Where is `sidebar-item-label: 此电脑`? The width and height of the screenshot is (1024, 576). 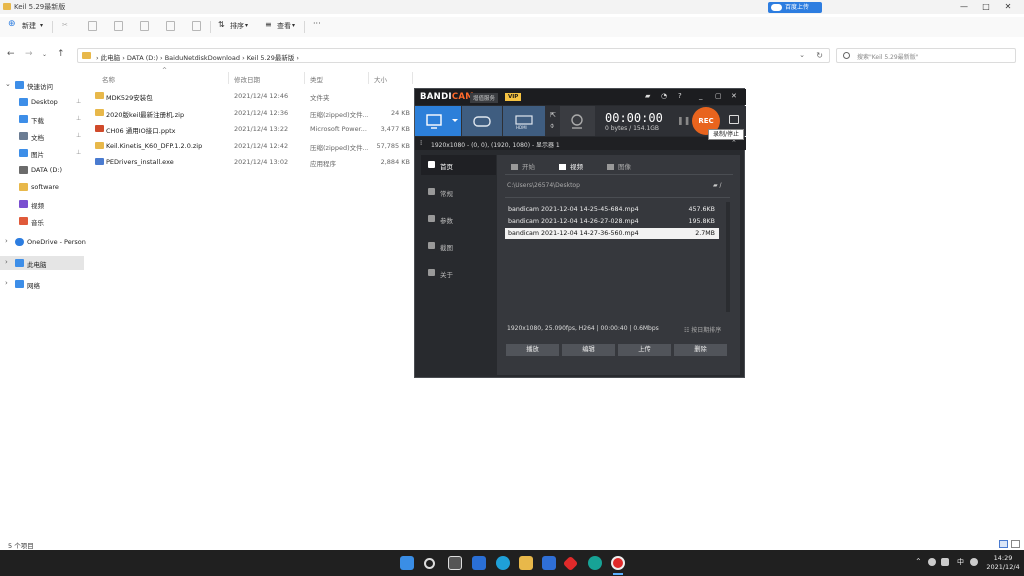 sidebar-item-label: 此电脑 is located at coordinates (37, 265).